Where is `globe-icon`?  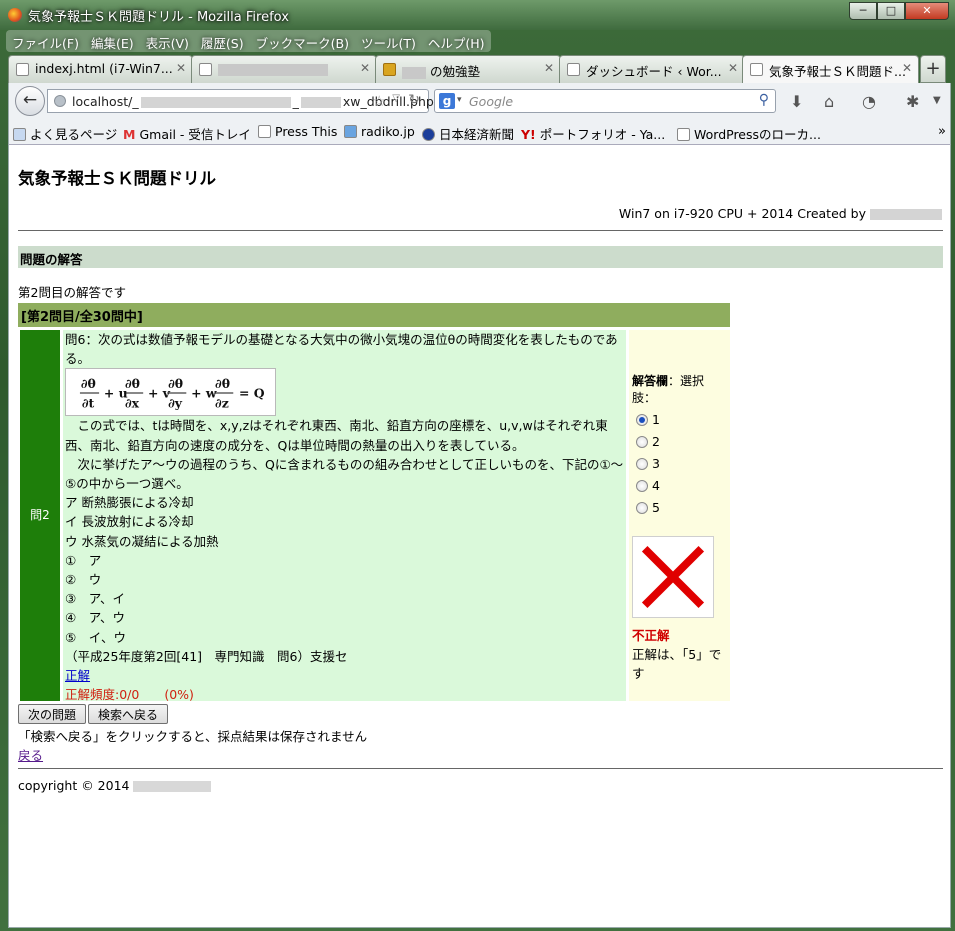 globe-icon is located at coordinates (60, 101).